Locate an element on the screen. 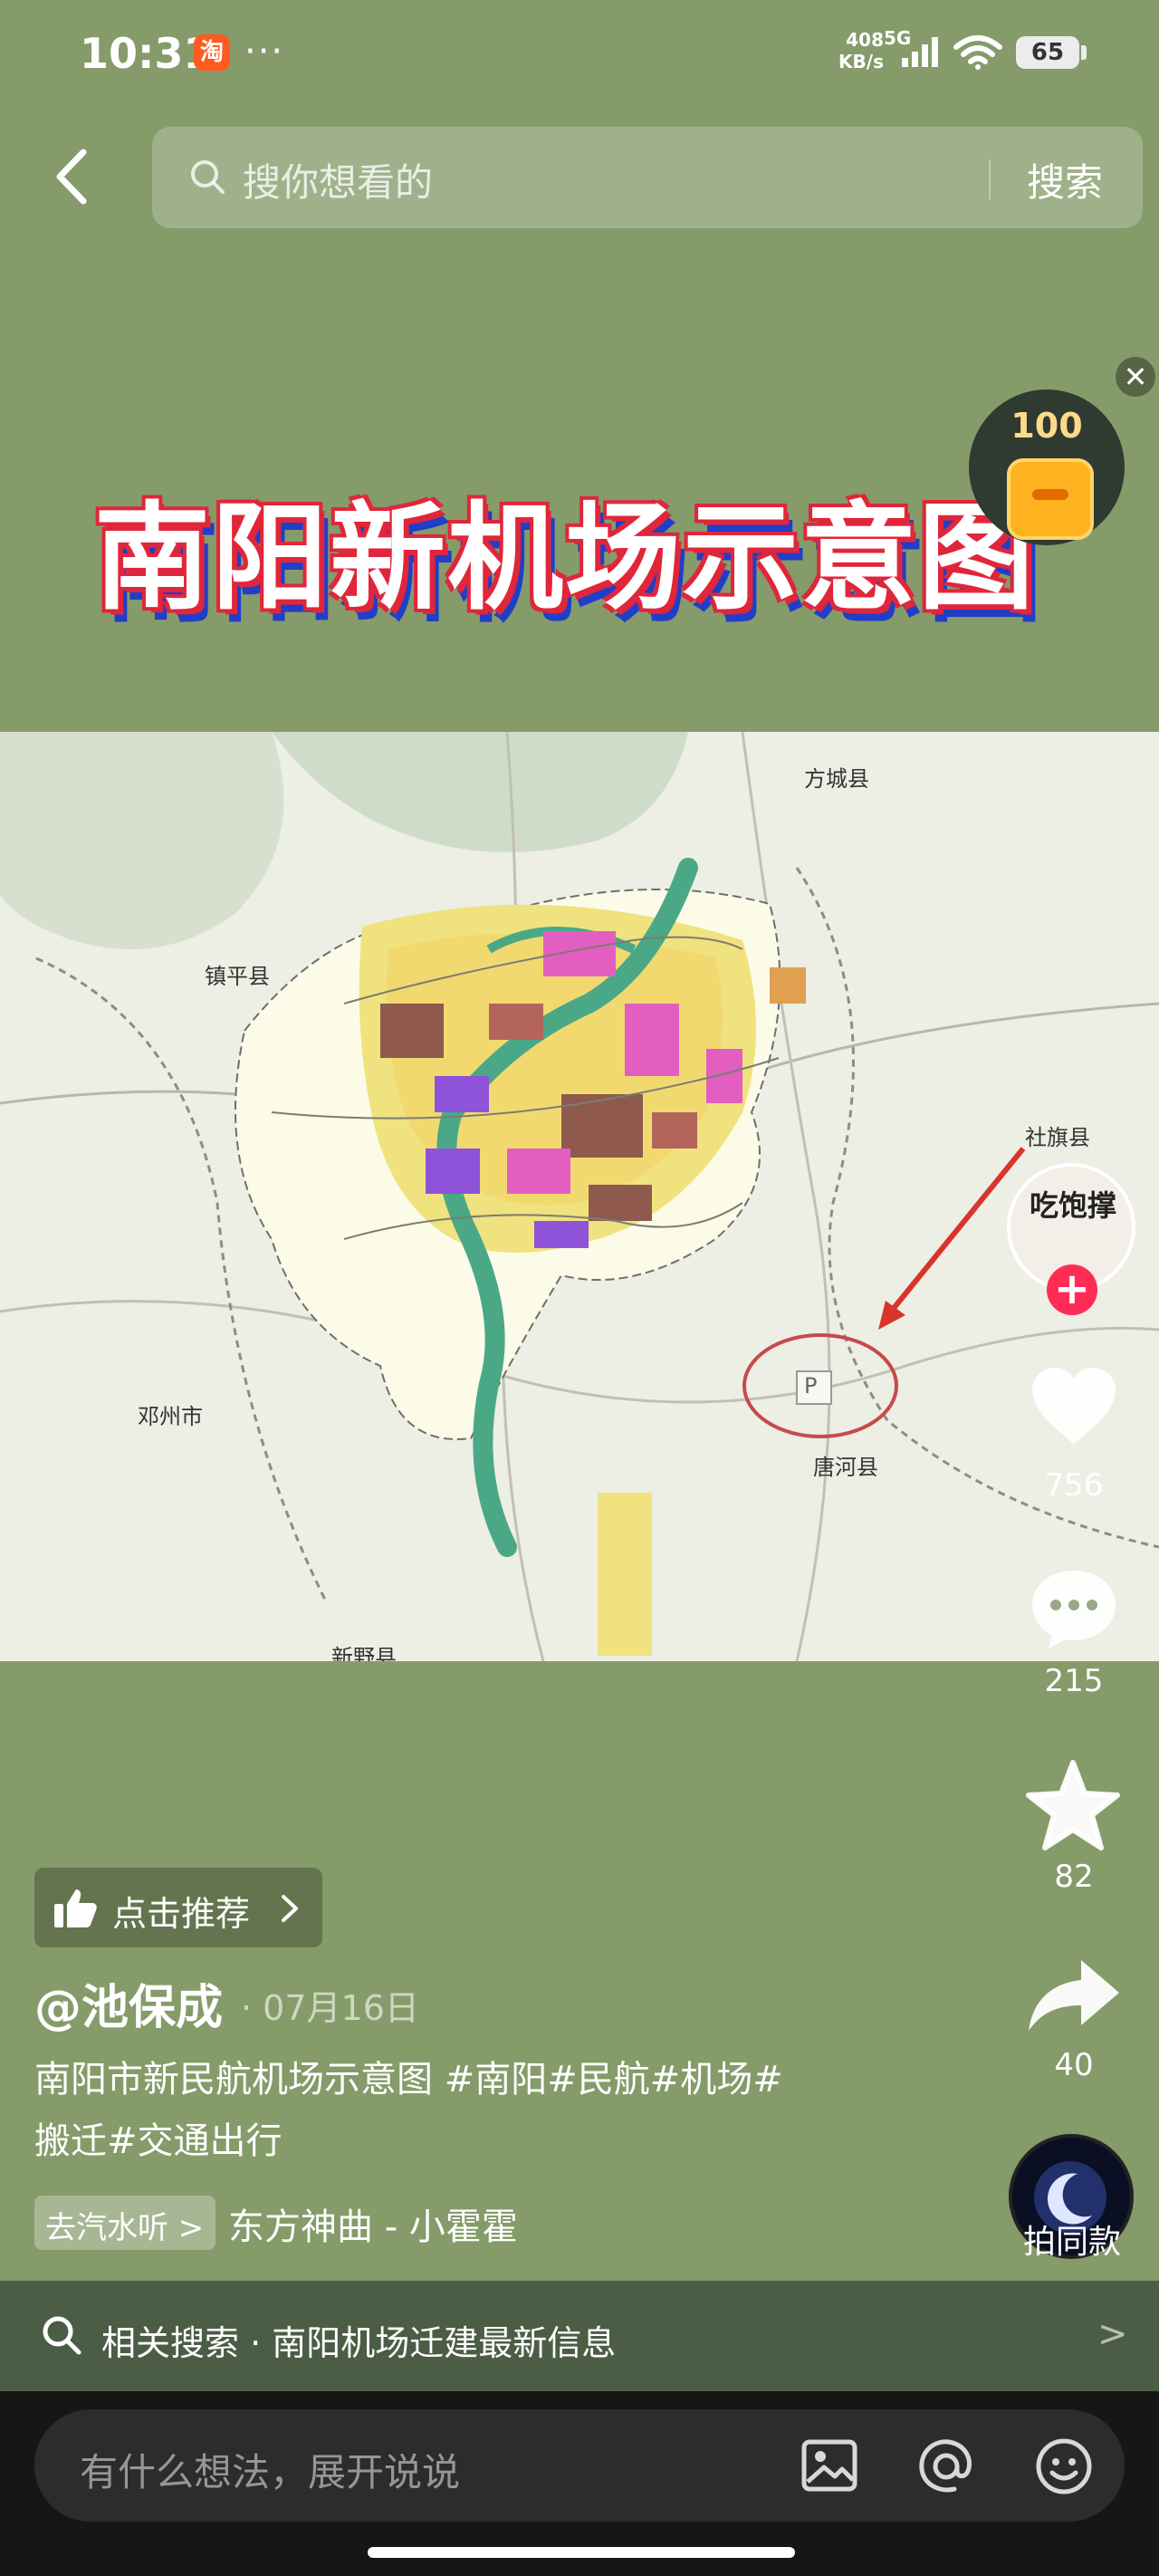 This screenshot has width=1159, height=2576. related-search-text: 相关搜索 · 南阳机场迁建最新信息 is located at coordinates (358, 2340).